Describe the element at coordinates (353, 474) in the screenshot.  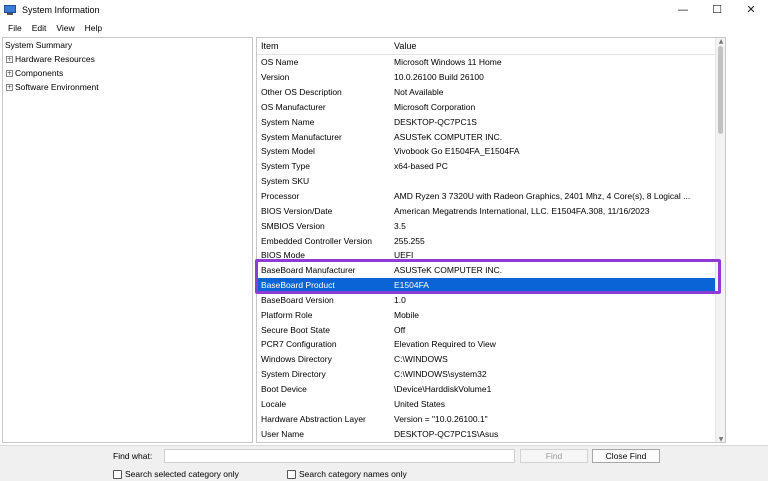
I see `search-category-names-label: Search category names only` at that location.